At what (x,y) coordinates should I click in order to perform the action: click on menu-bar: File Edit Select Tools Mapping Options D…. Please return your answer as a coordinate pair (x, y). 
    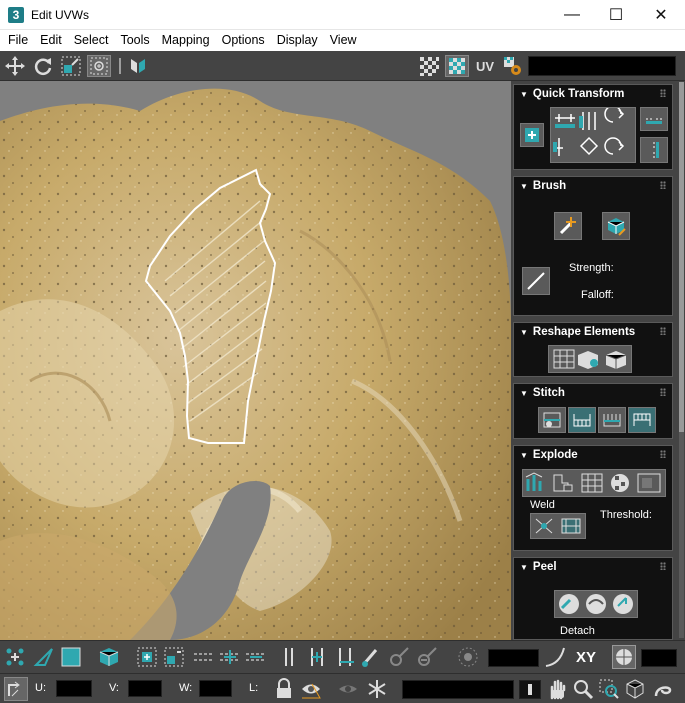
    Looking at the image, I should click on (342, 40).